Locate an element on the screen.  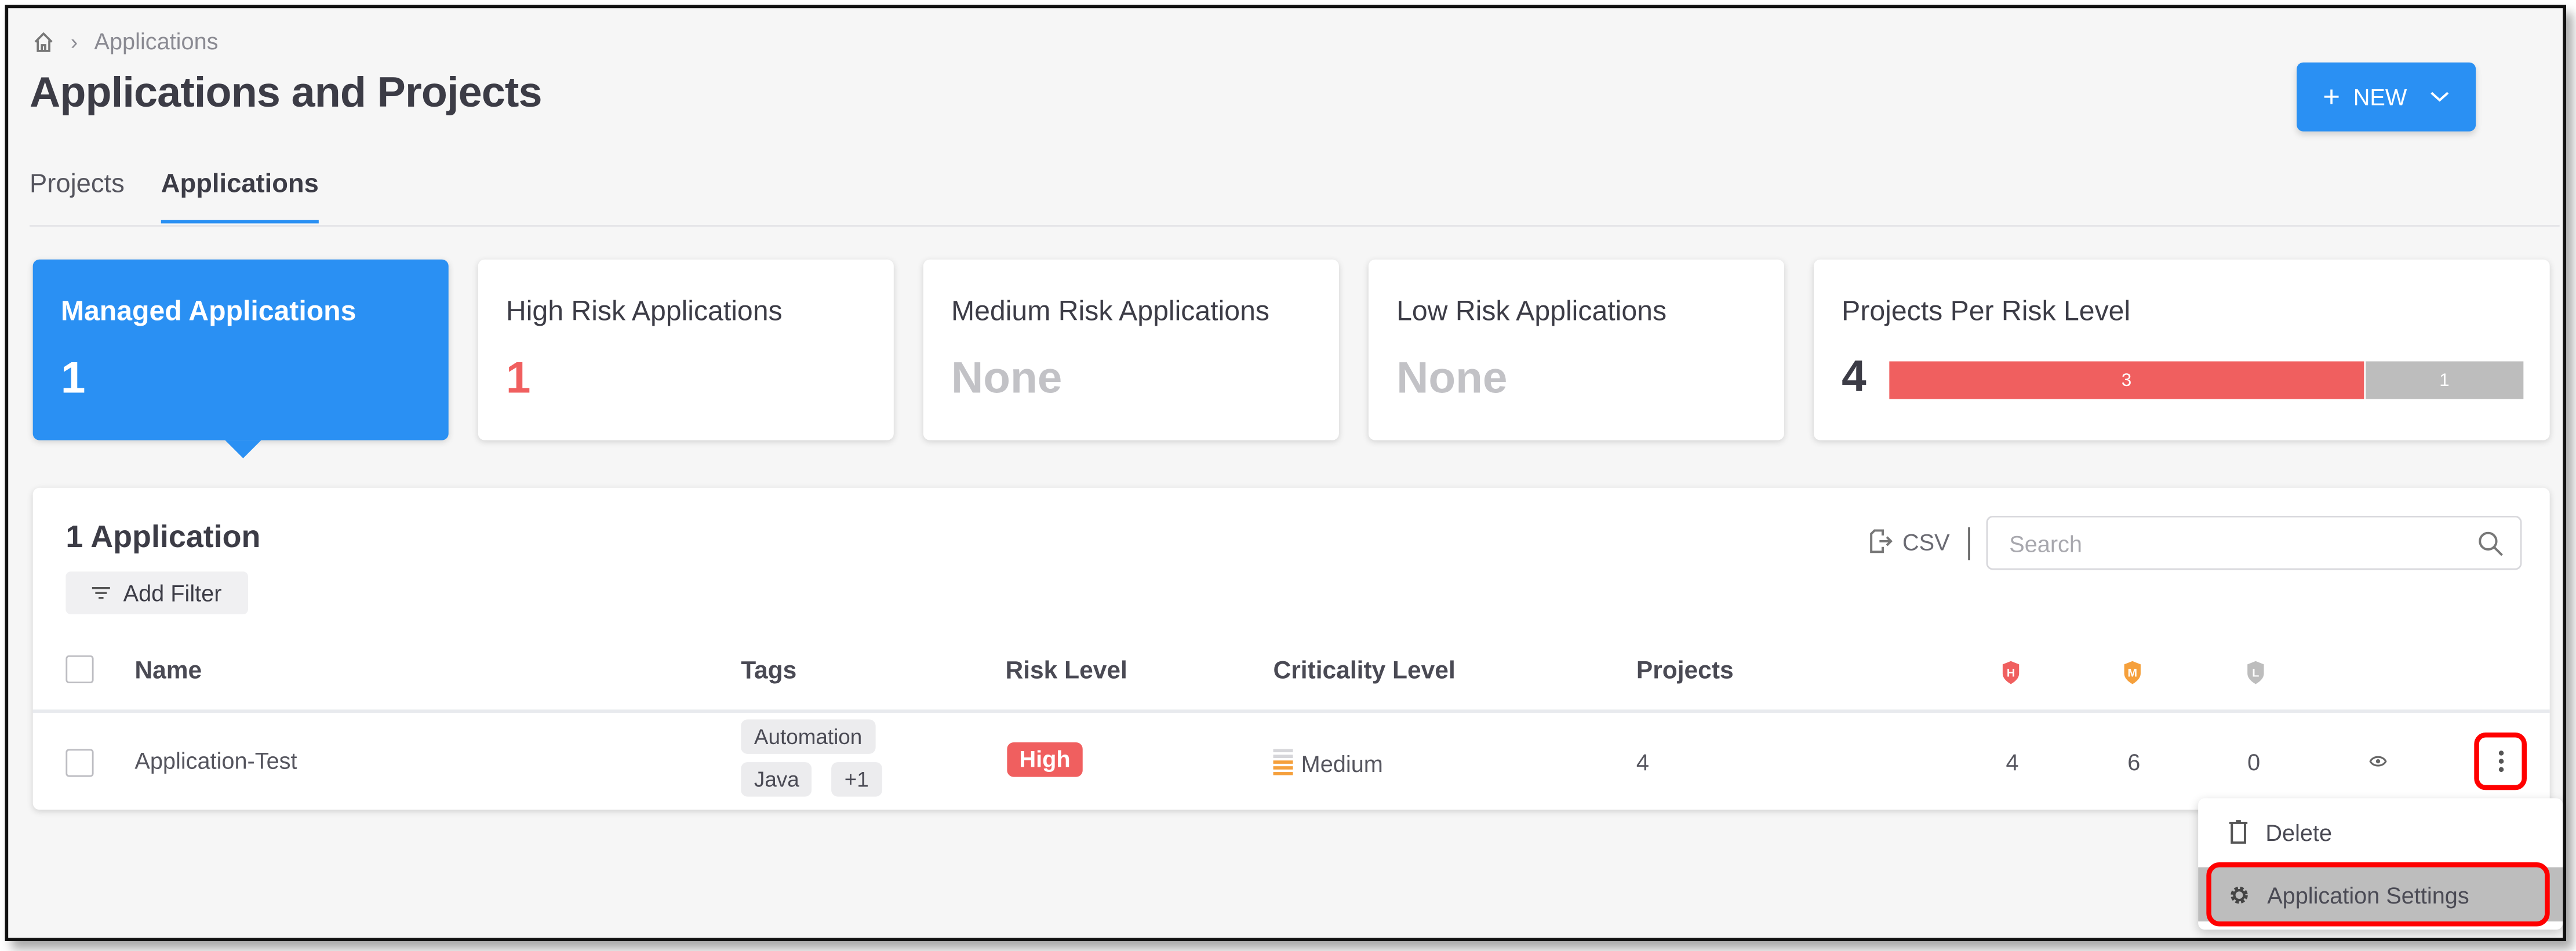
page-title: Applications and Projects is located at coordinates (286, 92).